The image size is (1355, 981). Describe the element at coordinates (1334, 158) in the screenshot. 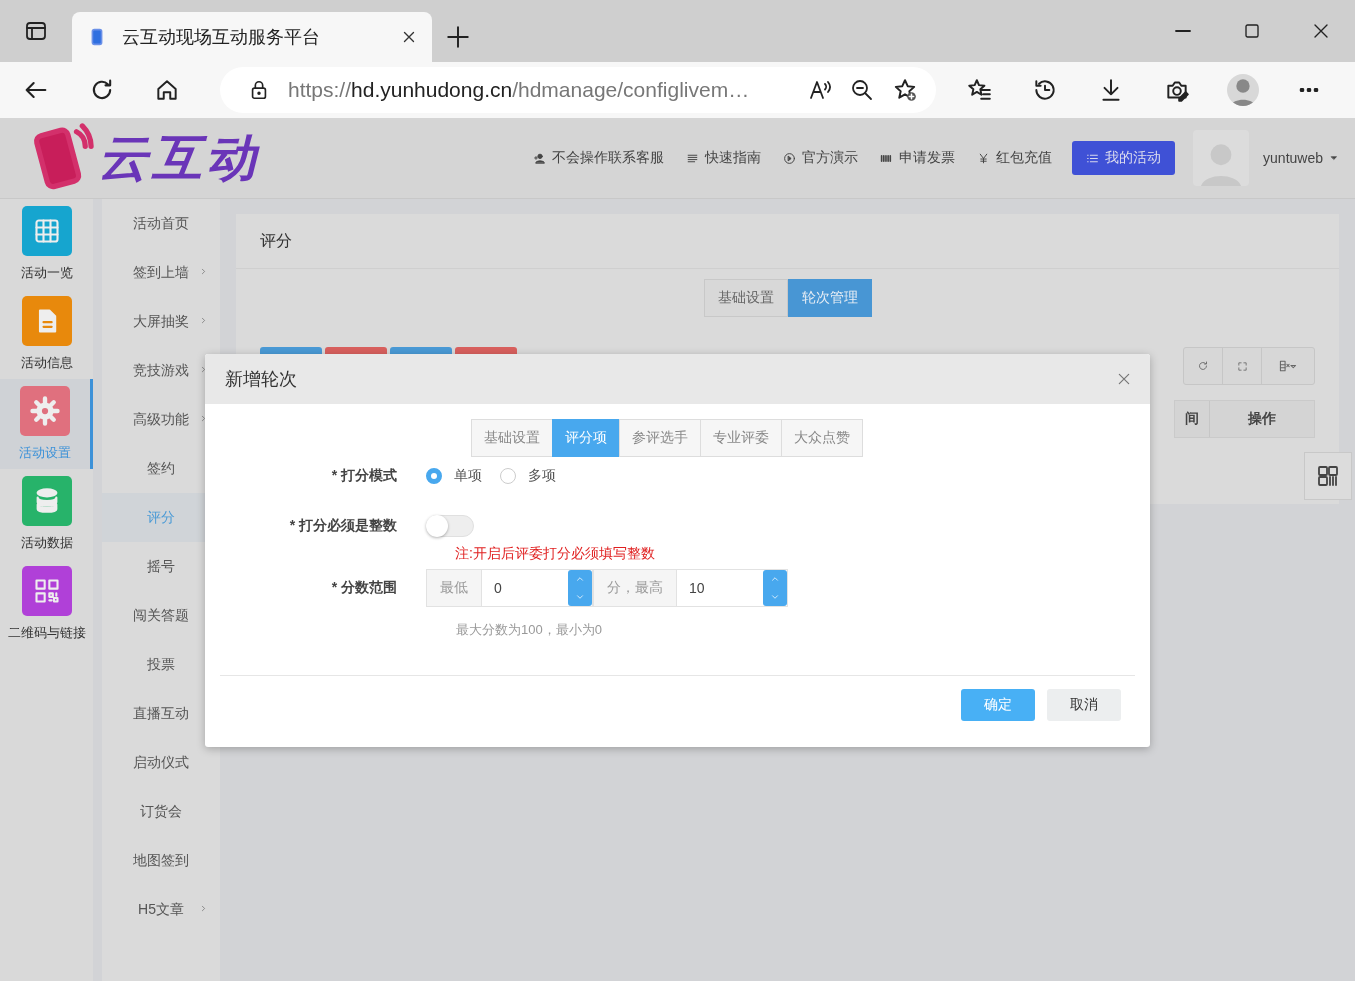

I see `caret-down-icon` at that location.